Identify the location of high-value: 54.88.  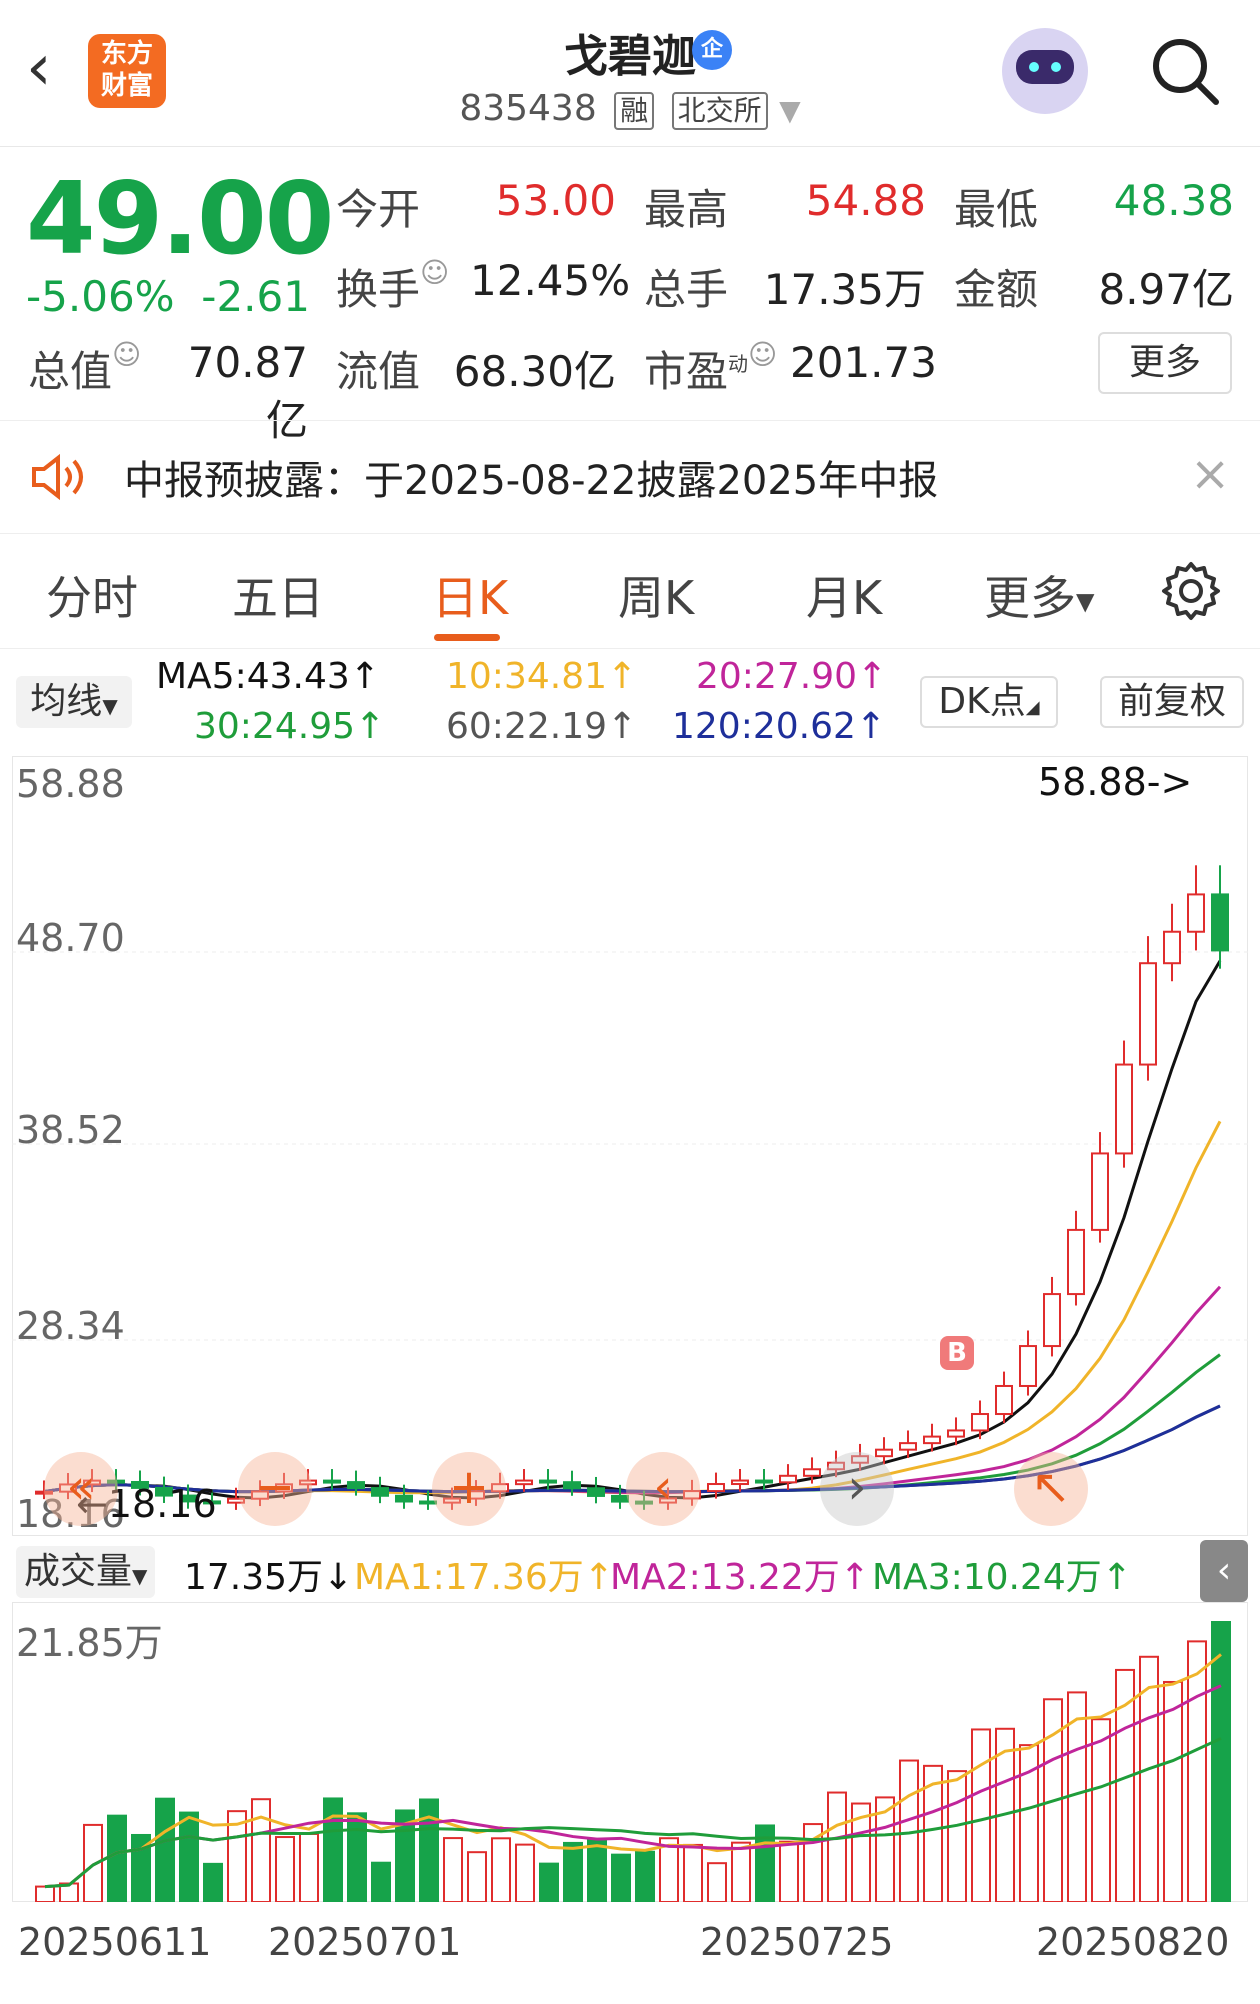
(865, 200).